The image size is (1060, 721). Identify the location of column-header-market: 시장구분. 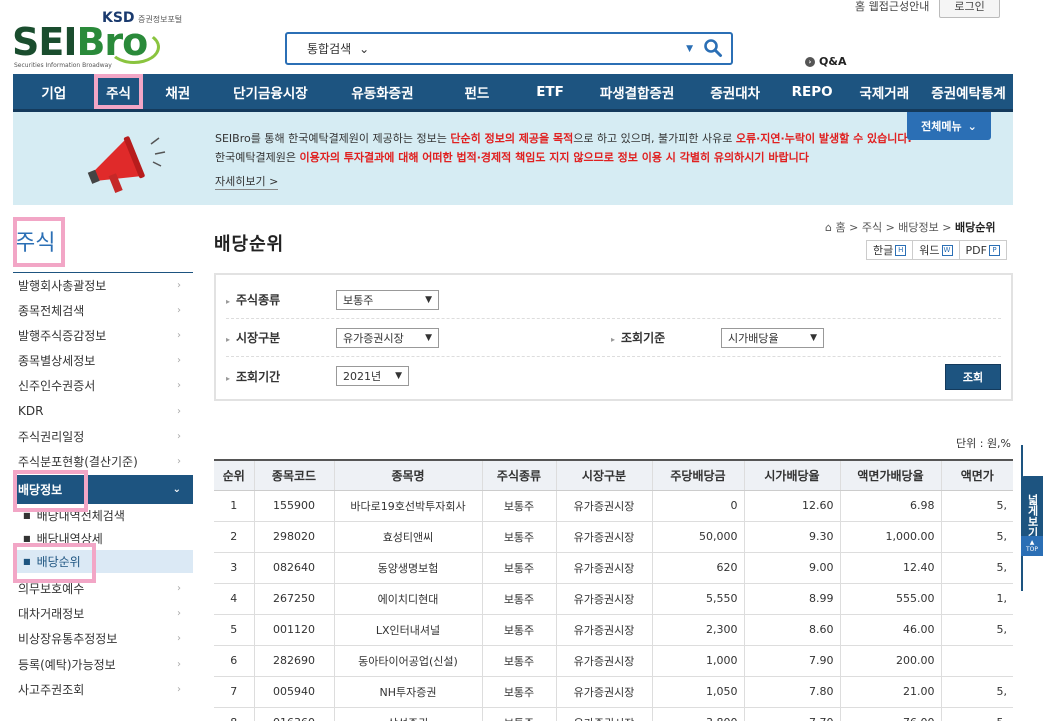
(603, 475).